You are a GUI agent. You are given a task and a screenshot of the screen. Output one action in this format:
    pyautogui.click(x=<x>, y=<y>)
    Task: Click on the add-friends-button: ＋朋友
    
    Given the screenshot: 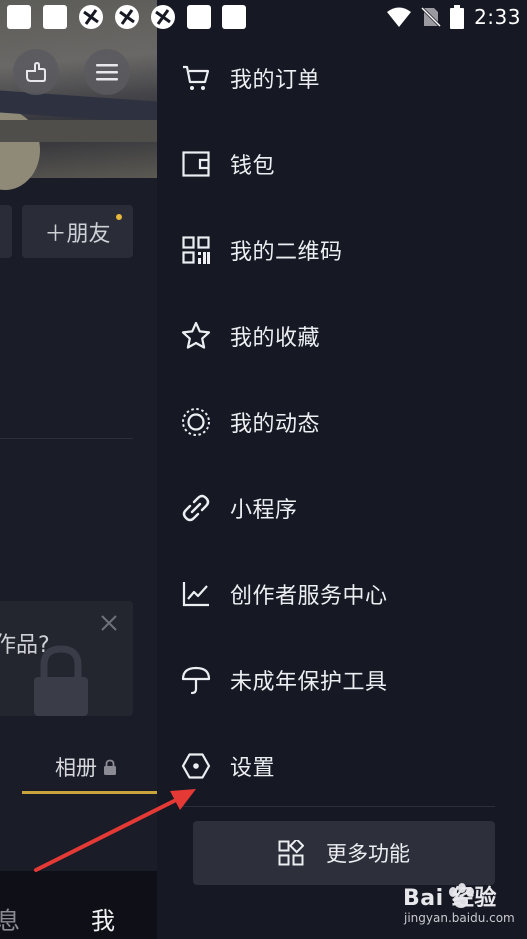 What is the action you would take?
    pyautogui.click(x=77, y=231)
    